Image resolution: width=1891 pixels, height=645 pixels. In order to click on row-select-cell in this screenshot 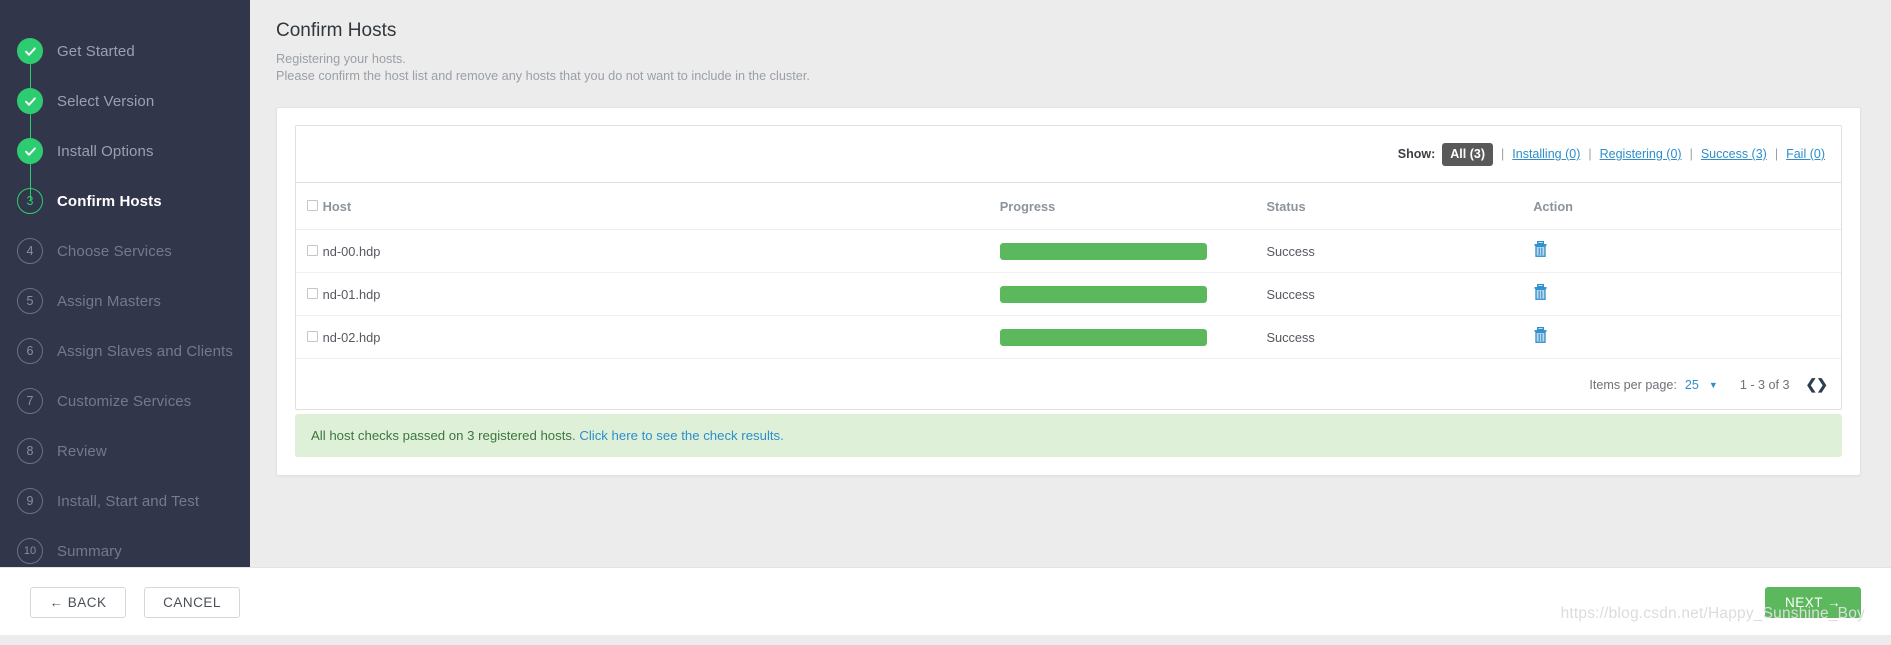, I will do `click(309, 251)`.